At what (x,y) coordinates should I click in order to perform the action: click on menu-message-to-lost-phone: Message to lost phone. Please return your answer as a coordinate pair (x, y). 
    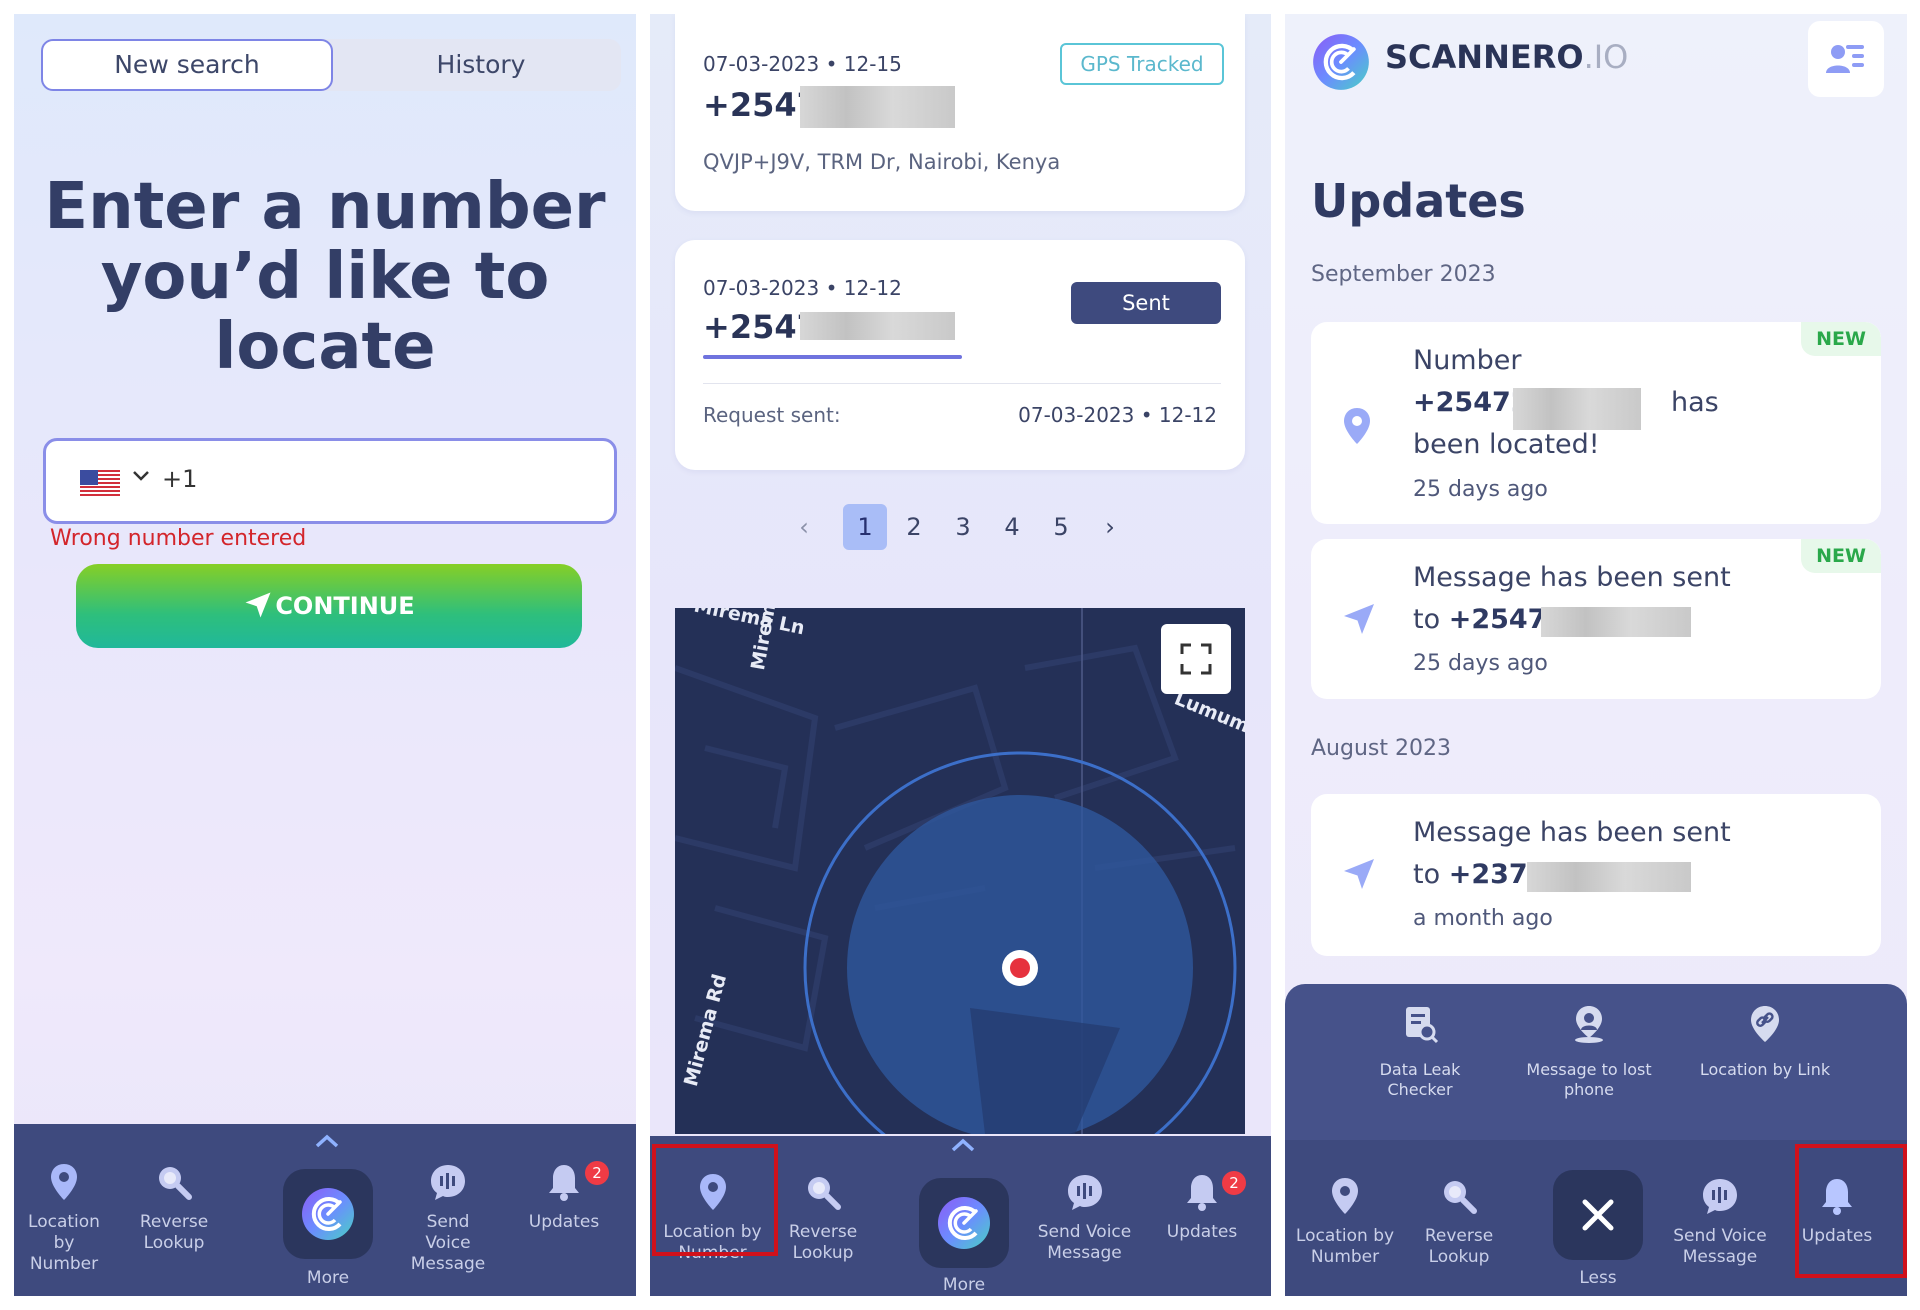
    Looking at the image, I should click on (1589, 1052).